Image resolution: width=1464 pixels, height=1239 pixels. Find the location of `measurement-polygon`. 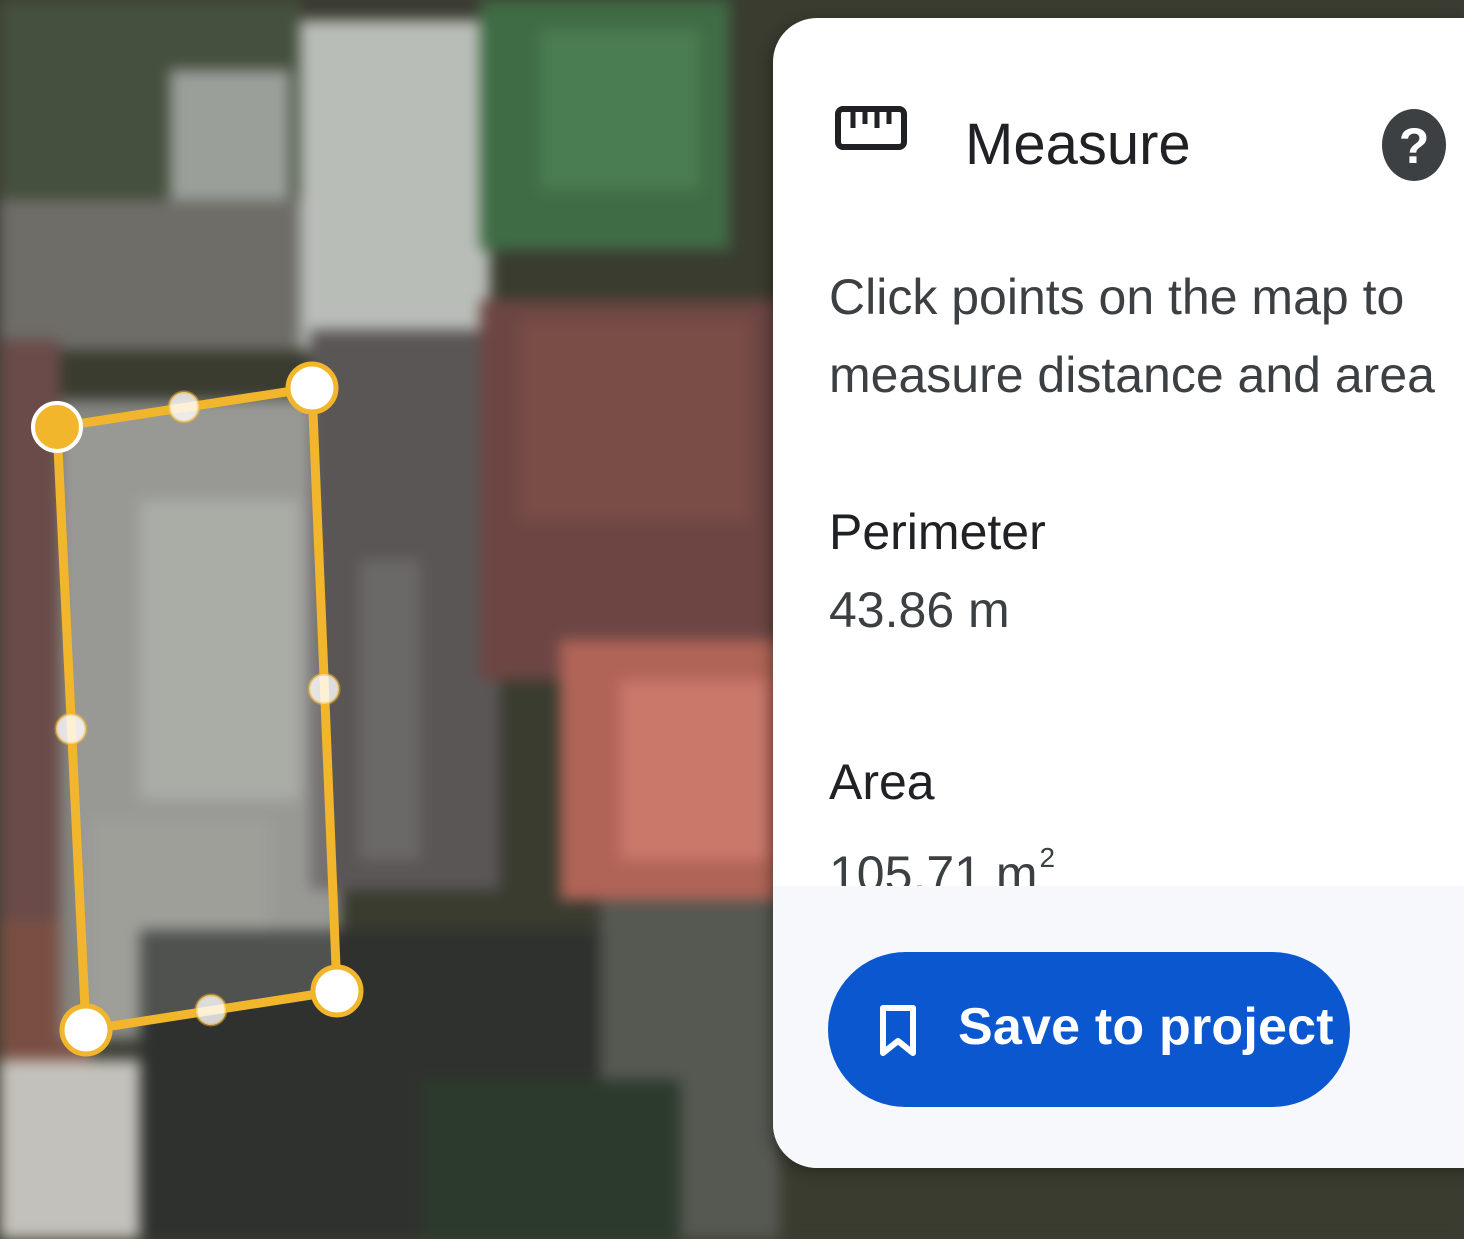

measurement-polygon is located at coordinates (197, 709).